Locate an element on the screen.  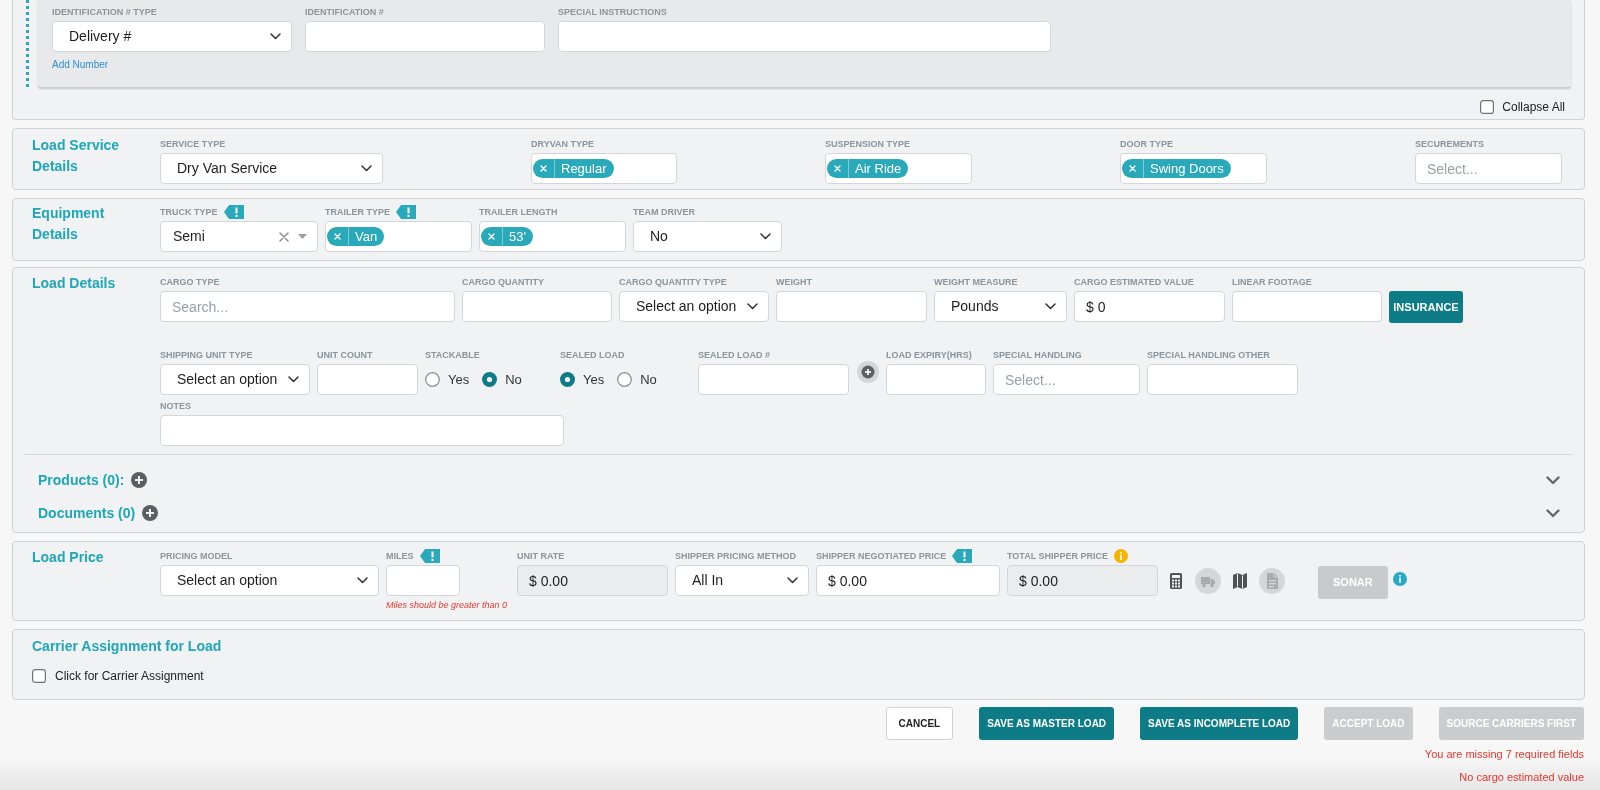
field-label: SPECIAL HANDLING OTHER is located at coordinates (1208, 355).